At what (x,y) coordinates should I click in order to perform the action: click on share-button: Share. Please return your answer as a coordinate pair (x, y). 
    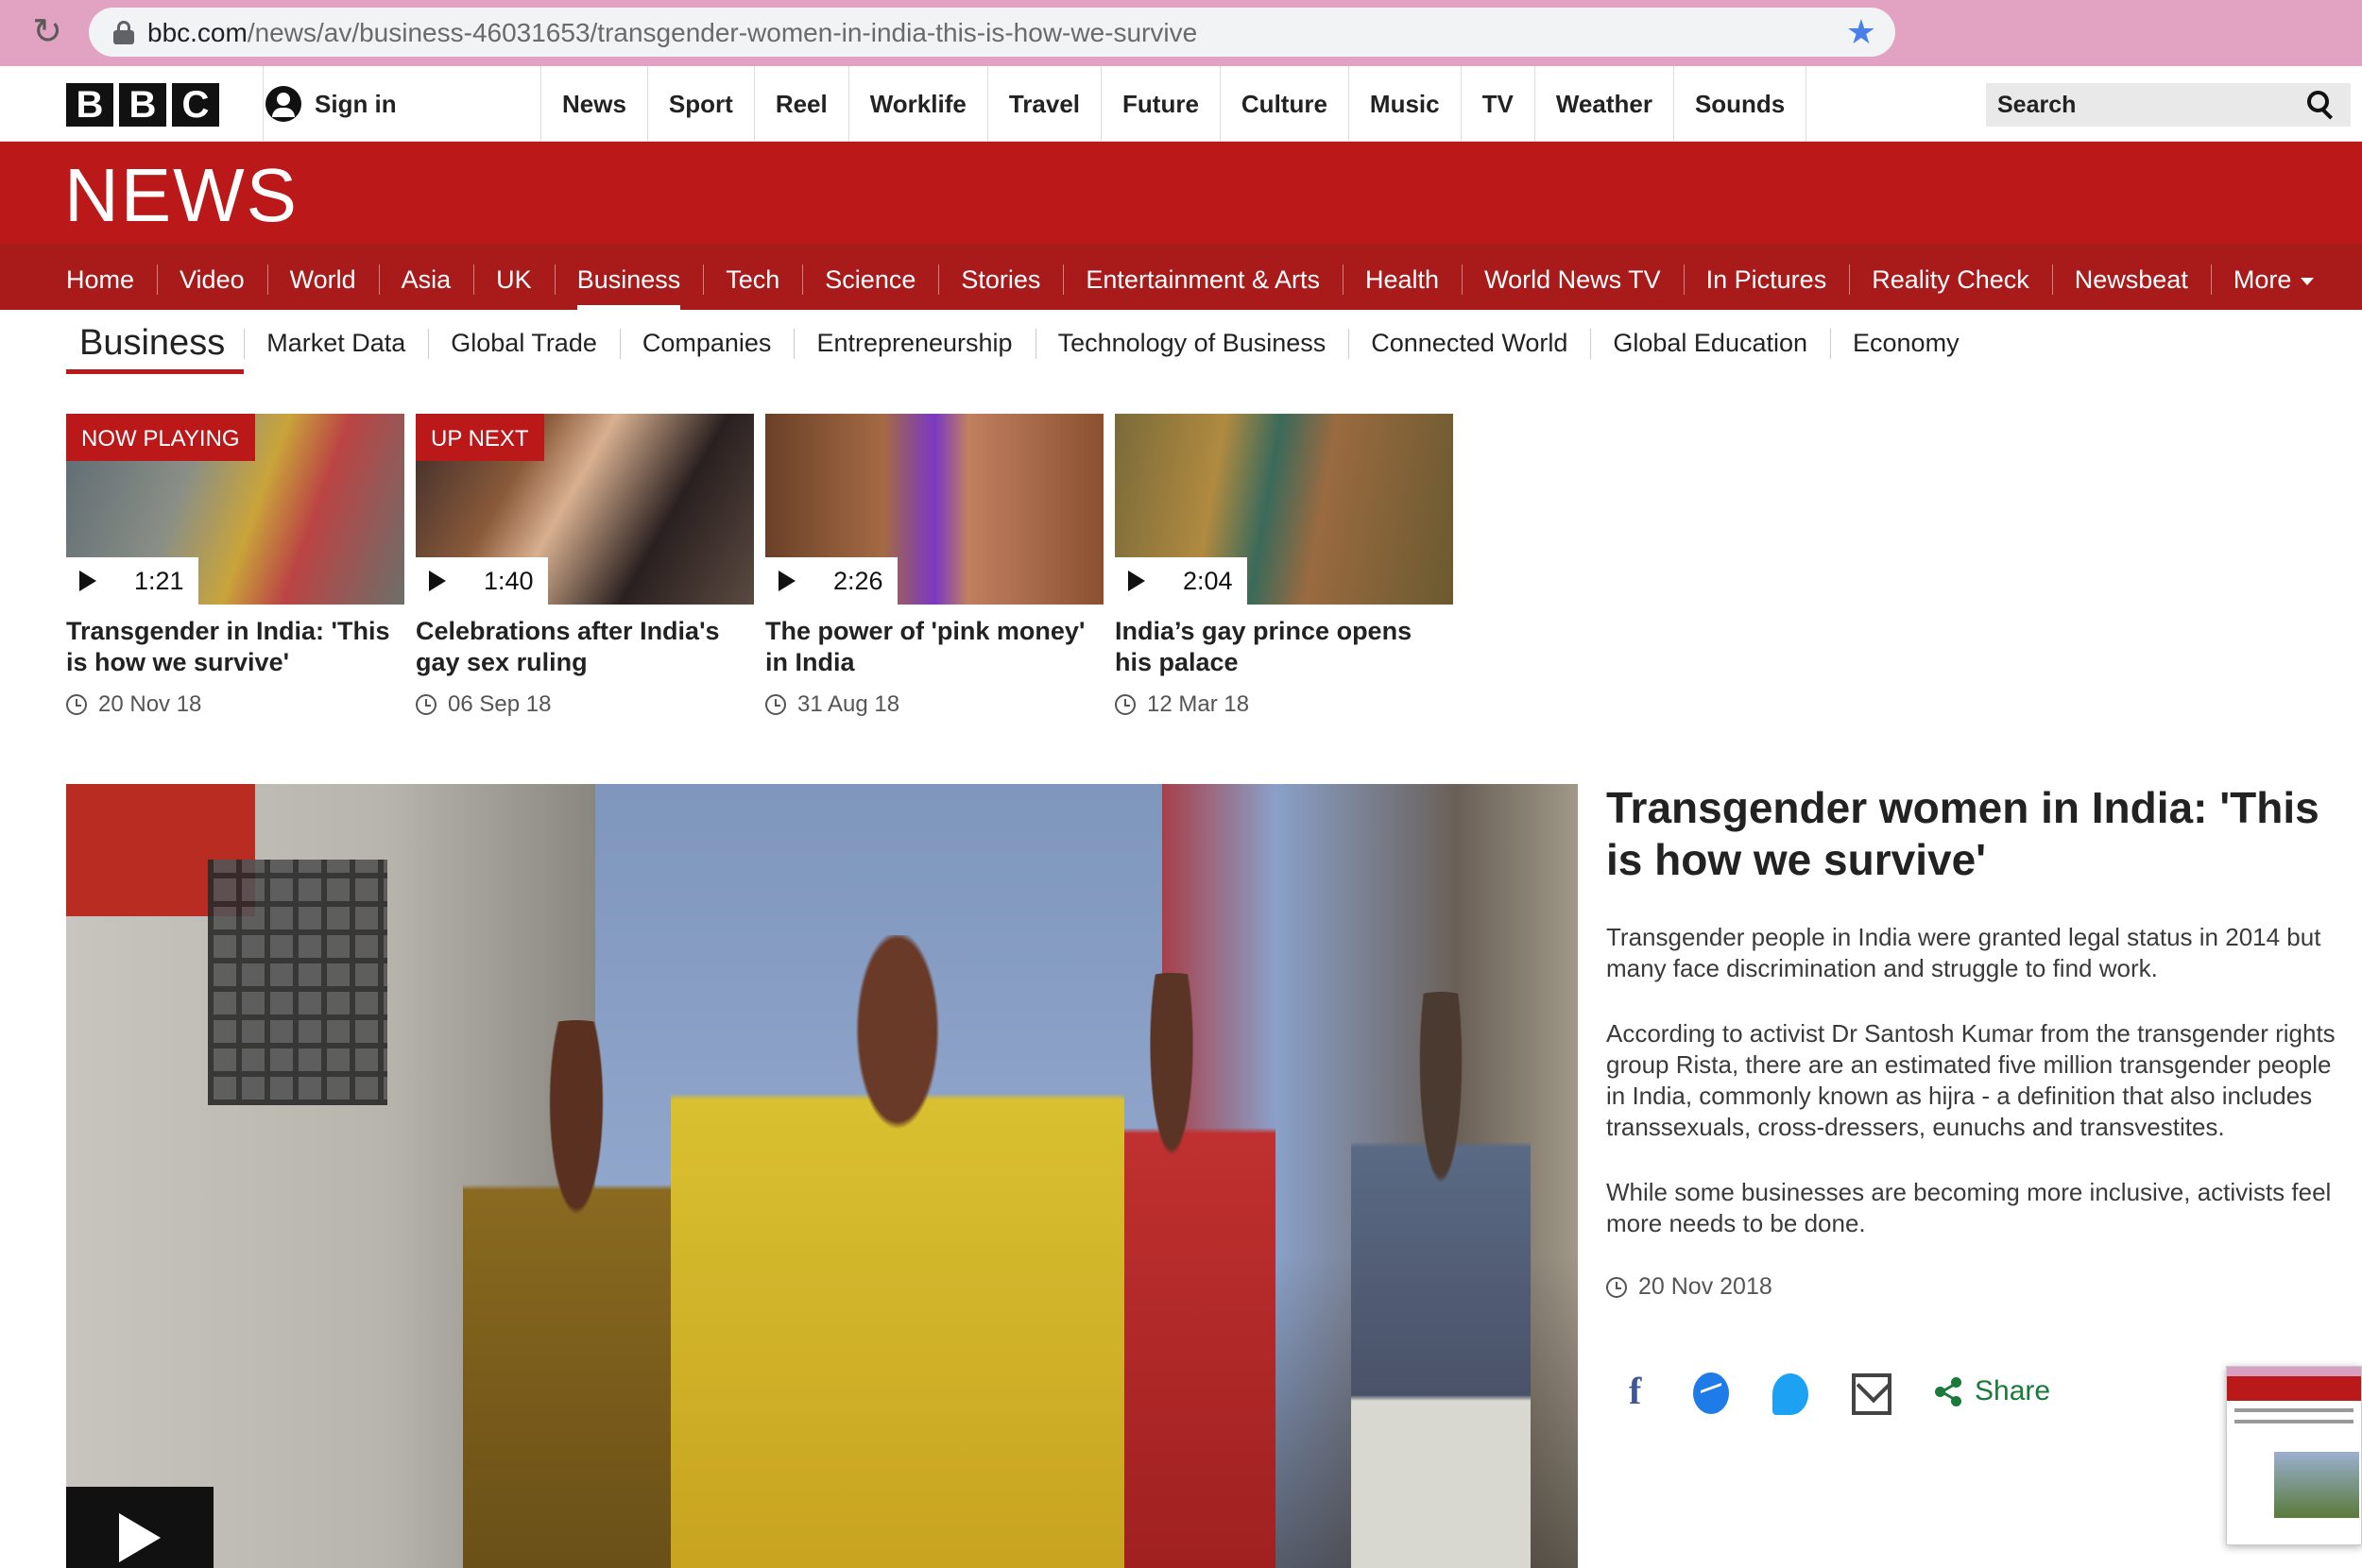
    Looking at the image, I should click on (1992, 1391).